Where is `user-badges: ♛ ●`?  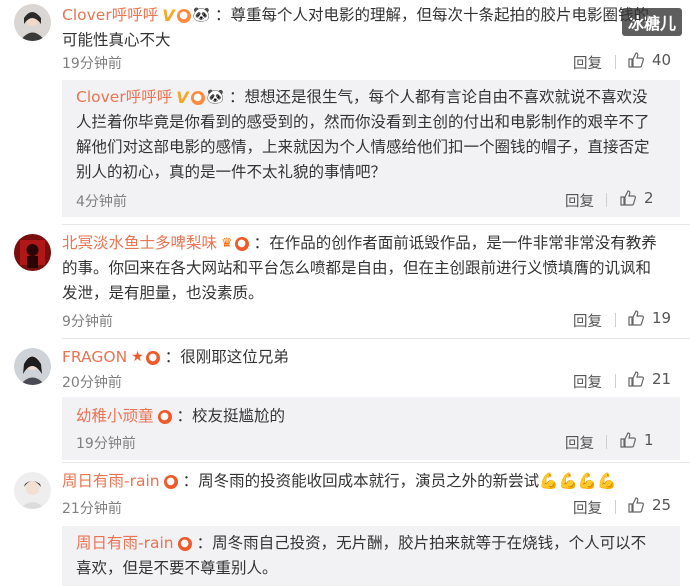 user-badges: ♛ ● is located at coordinates (236, 243).